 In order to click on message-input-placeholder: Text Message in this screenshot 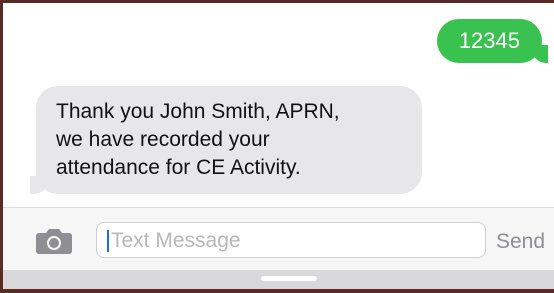, I will do `click(176, 240)`.